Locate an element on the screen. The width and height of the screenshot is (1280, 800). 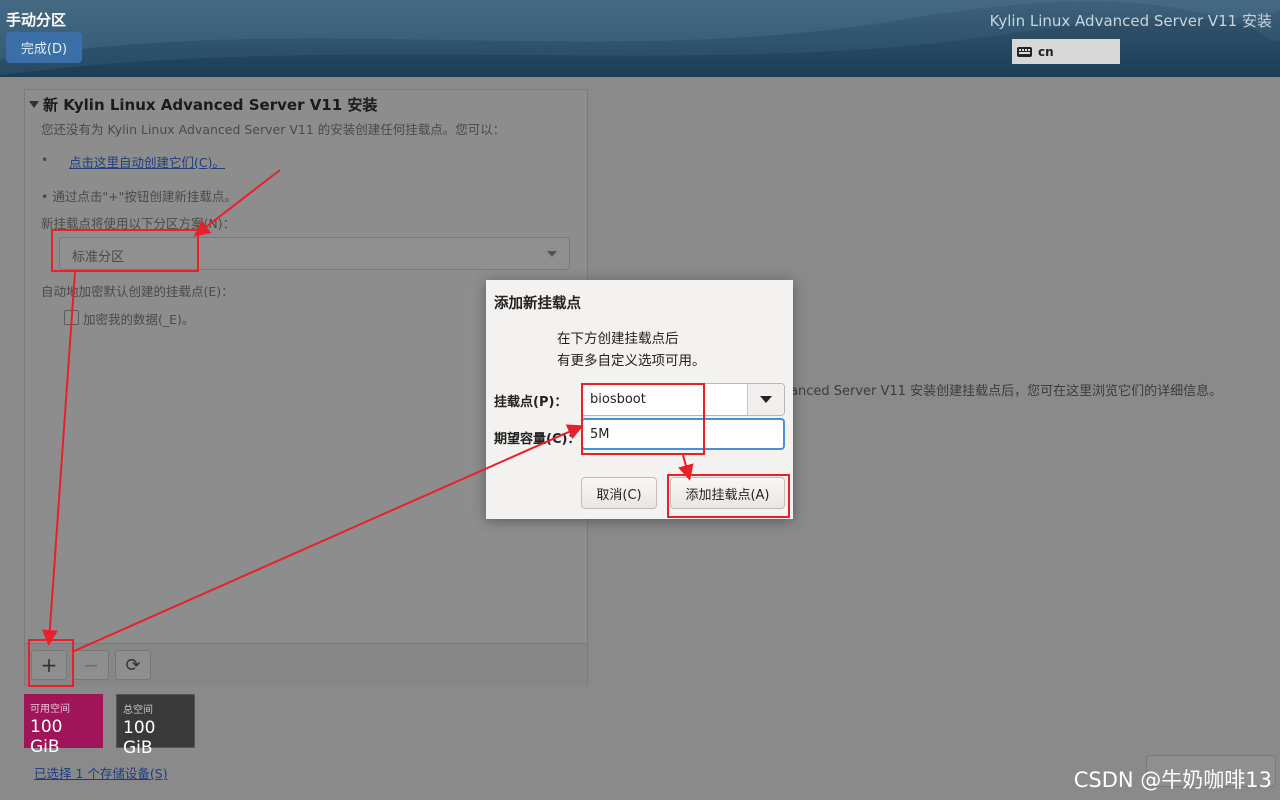
keyboard-layout-label: cn is located at coordinates (1046, 51).